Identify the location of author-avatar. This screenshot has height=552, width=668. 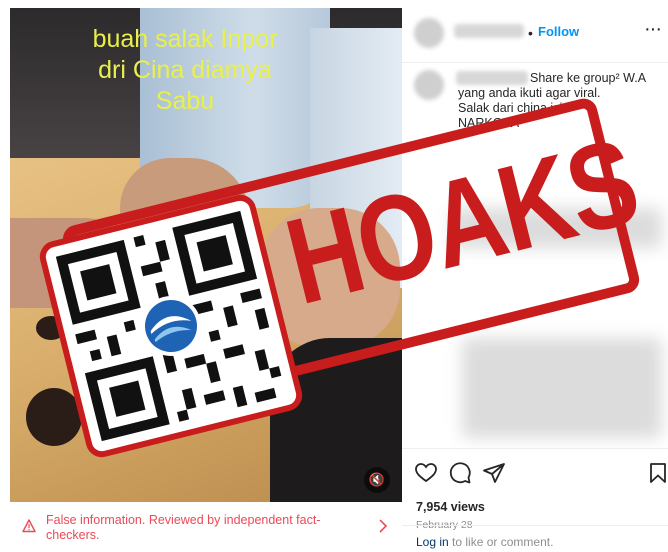
(429, 33).